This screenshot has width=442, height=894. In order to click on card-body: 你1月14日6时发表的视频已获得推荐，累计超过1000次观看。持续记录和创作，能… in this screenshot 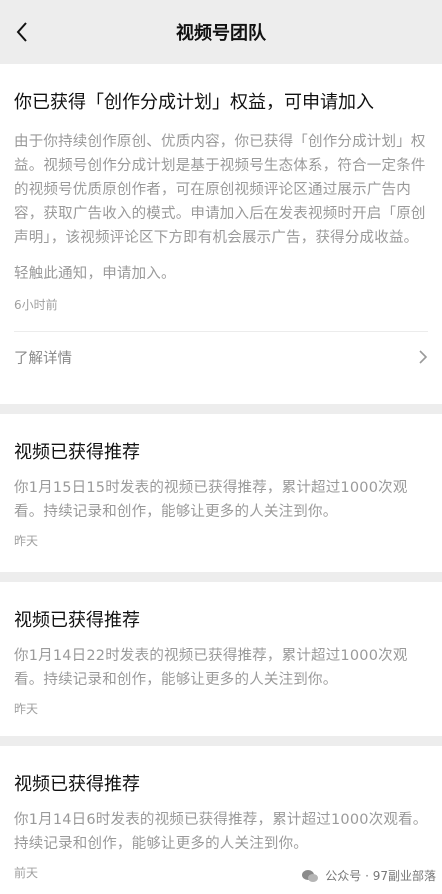, I will do `click(221, 832)`.